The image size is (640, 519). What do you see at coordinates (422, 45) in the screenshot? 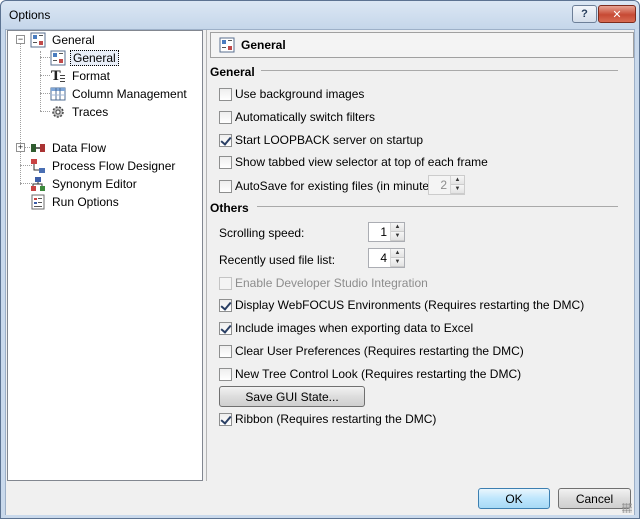
I see `panel-header: General` at bounding box center [422, 45].